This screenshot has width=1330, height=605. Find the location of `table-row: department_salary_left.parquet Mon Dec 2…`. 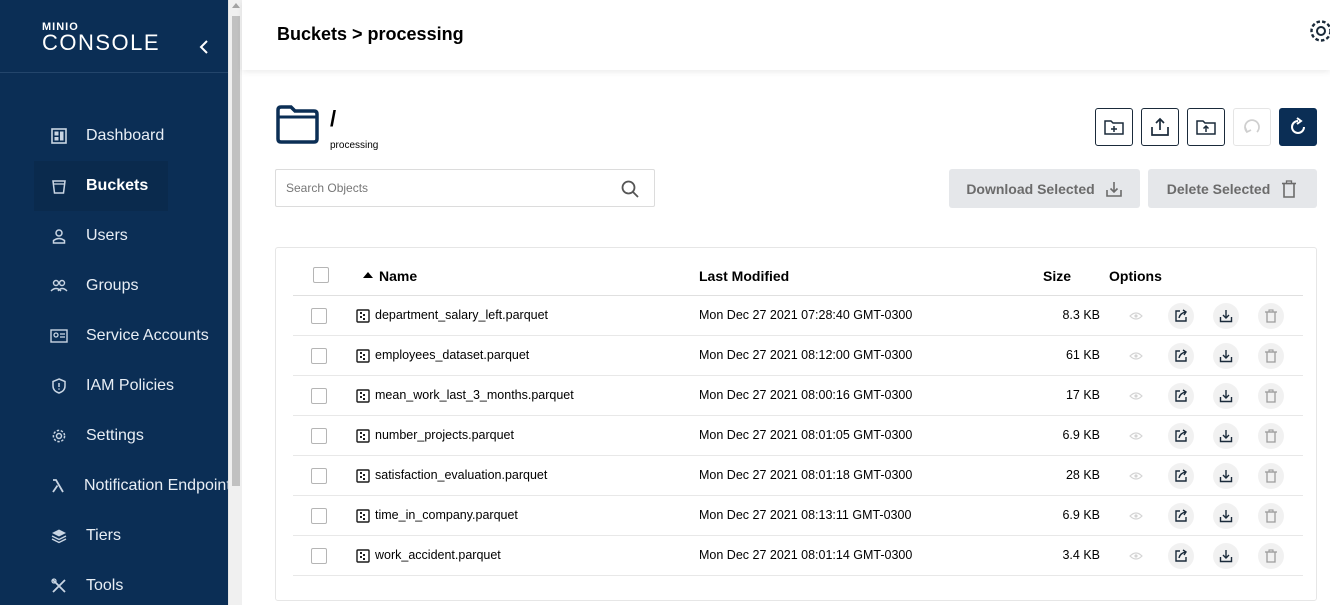

table-row: department_salary_left.parquet Mon Dec 2… is located at coordinates (798, 316).